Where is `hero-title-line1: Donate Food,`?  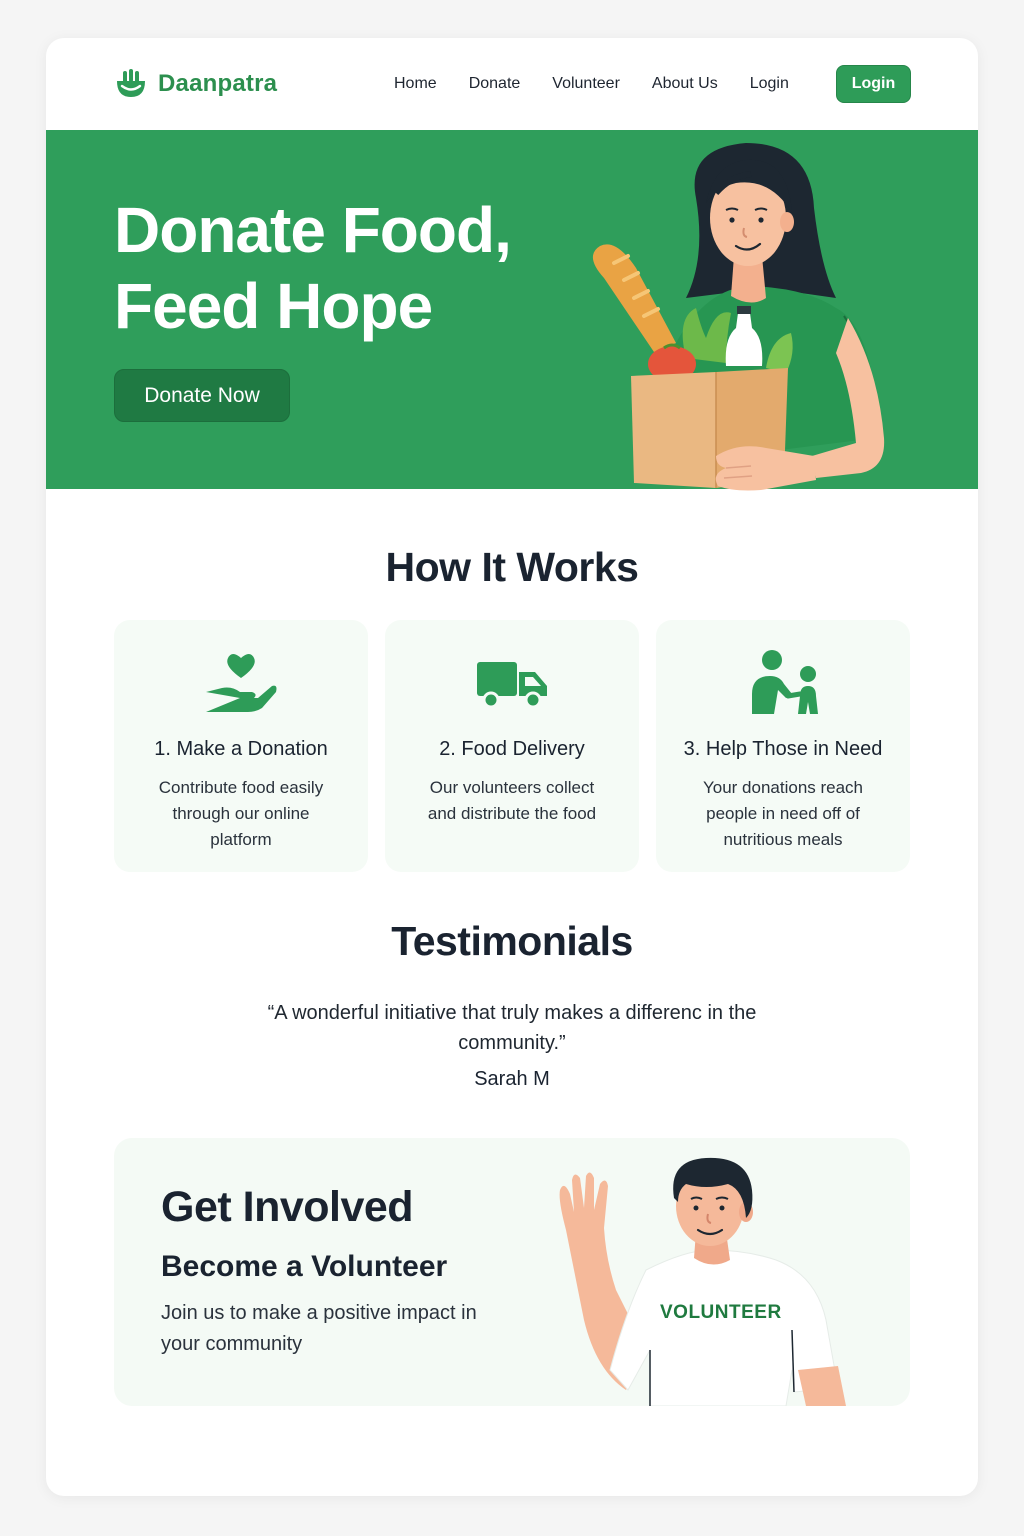
hero-title-line1: Donate Food, is located at coordinates (313, 230).